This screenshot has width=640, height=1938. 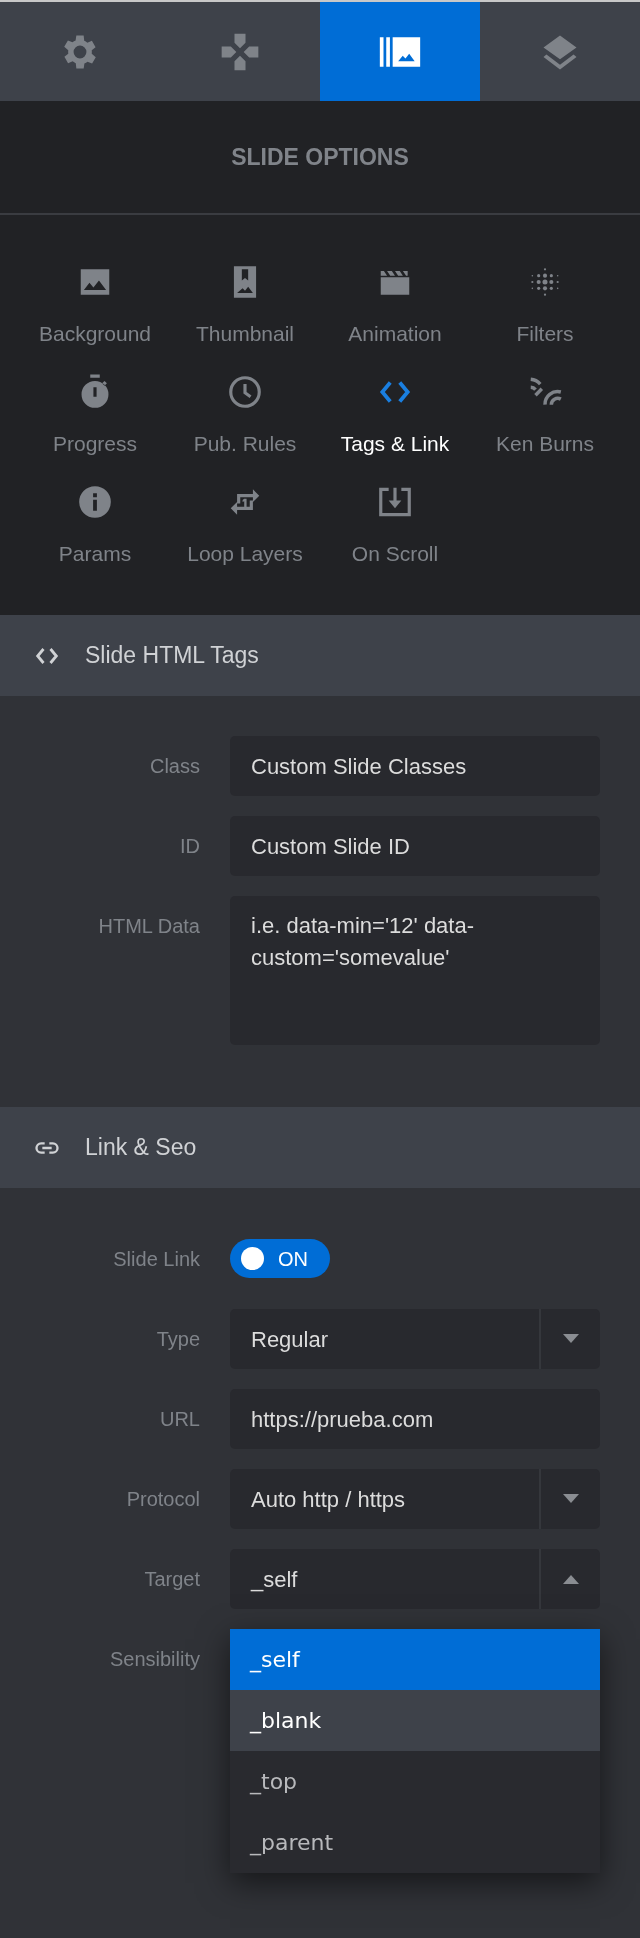 What do you see at coordinates (179, 1419) in the screenshot?
I see `field-label: URL` at bounding box center [179, 1419].